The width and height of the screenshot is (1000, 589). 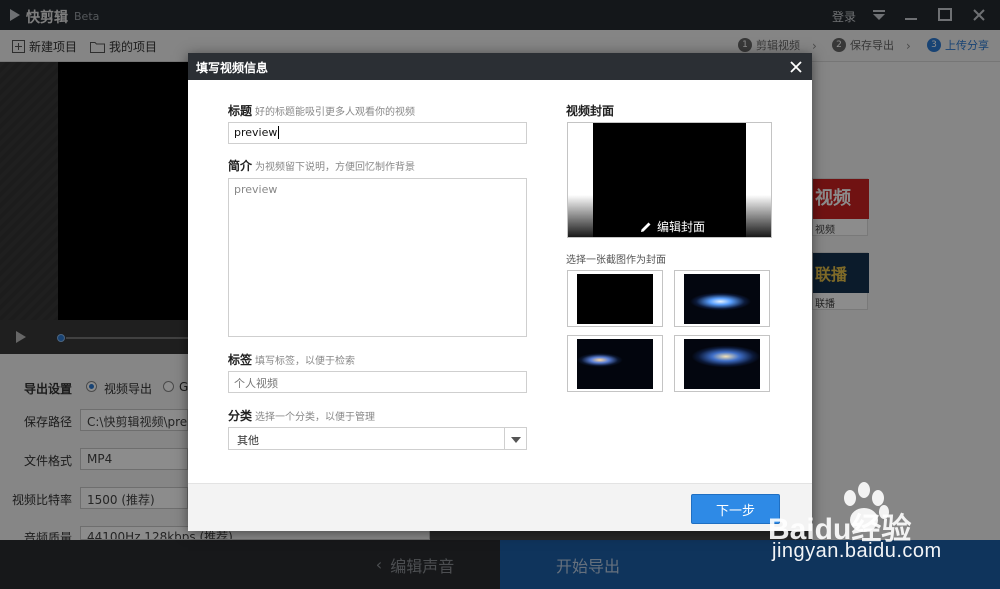 I want to click on category-select-value: 其他, so click(x=248, y=440).